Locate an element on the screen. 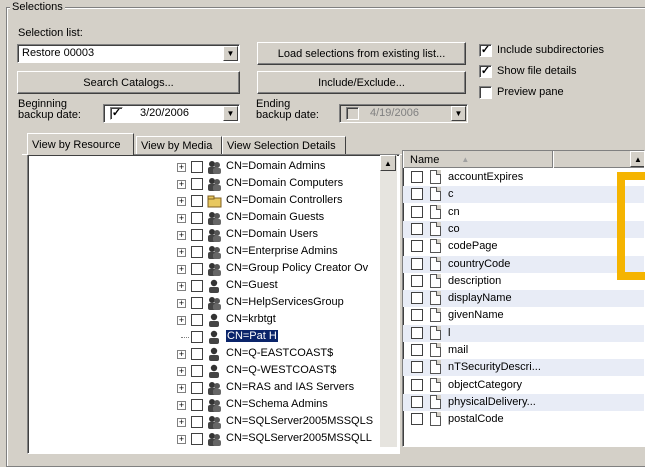 Image resolution: width=645 pixels, height=467 pixels. list-item: postalCode is located at coordinates (523, 419).